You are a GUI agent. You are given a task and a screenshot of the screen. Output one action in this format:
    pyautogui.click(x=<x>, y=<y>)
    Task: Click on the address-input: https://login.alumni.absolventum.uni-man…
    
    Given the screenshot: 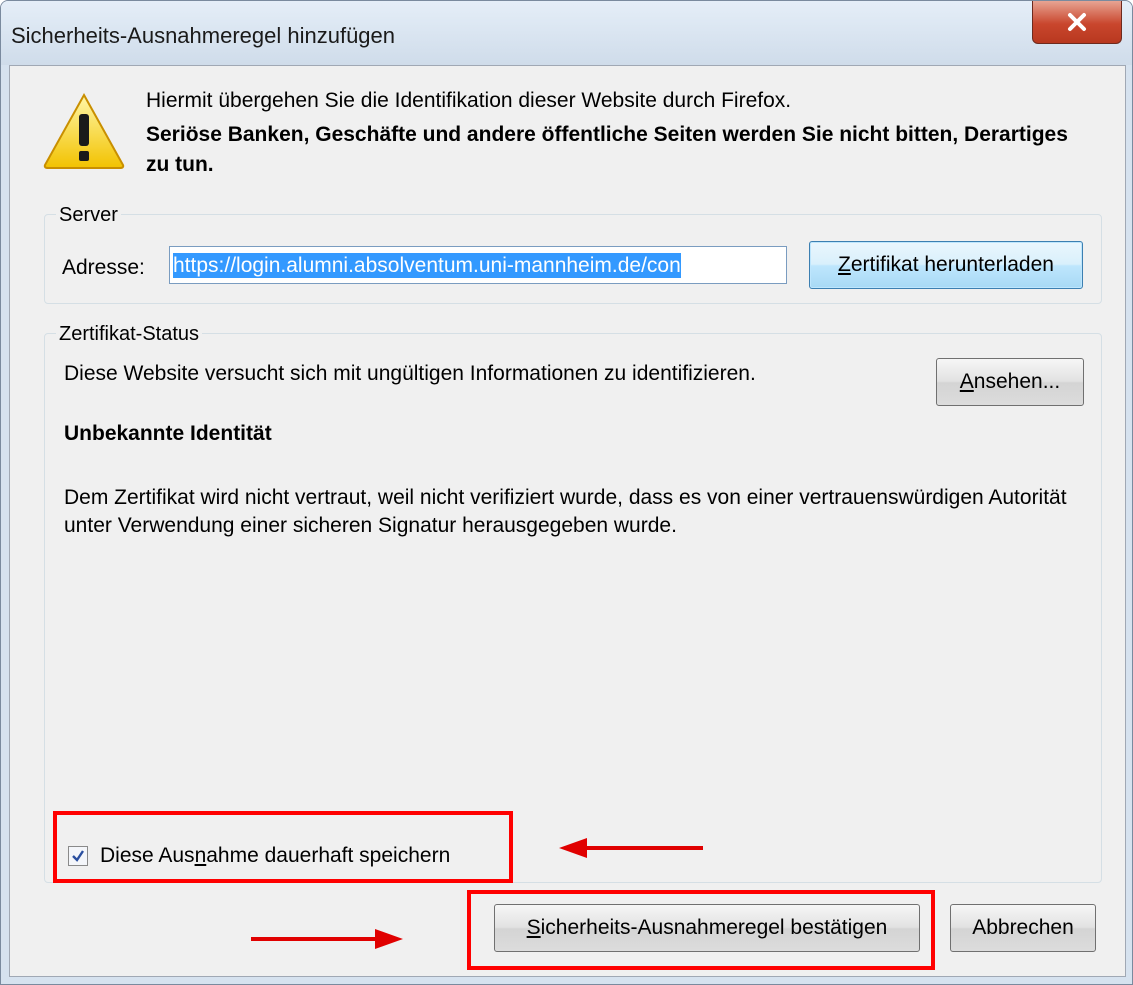 What is the action you would take?
    pyautogui.click(x=478, y=265)
    